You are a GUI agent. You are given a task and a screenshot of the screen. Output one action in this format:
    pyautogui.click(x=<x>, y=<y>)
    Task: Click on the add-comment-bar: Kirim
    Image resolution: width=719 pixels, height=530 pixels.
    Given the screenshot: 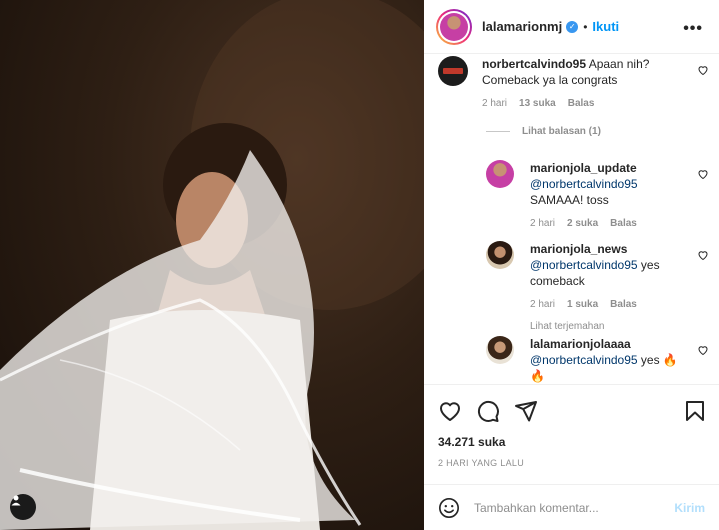 What is the action you would take?
    pyautogui.click(x=571, y=507)
    